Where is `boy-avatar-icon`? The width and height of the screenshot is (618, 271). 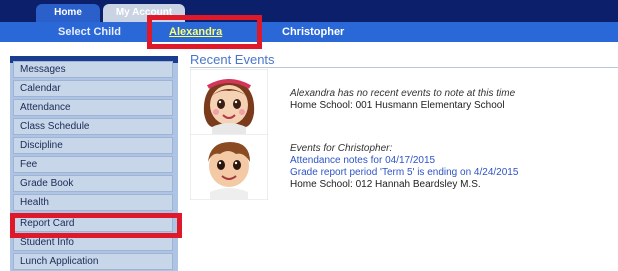
boy-avatar-icon is located at coordinates (229, 167).